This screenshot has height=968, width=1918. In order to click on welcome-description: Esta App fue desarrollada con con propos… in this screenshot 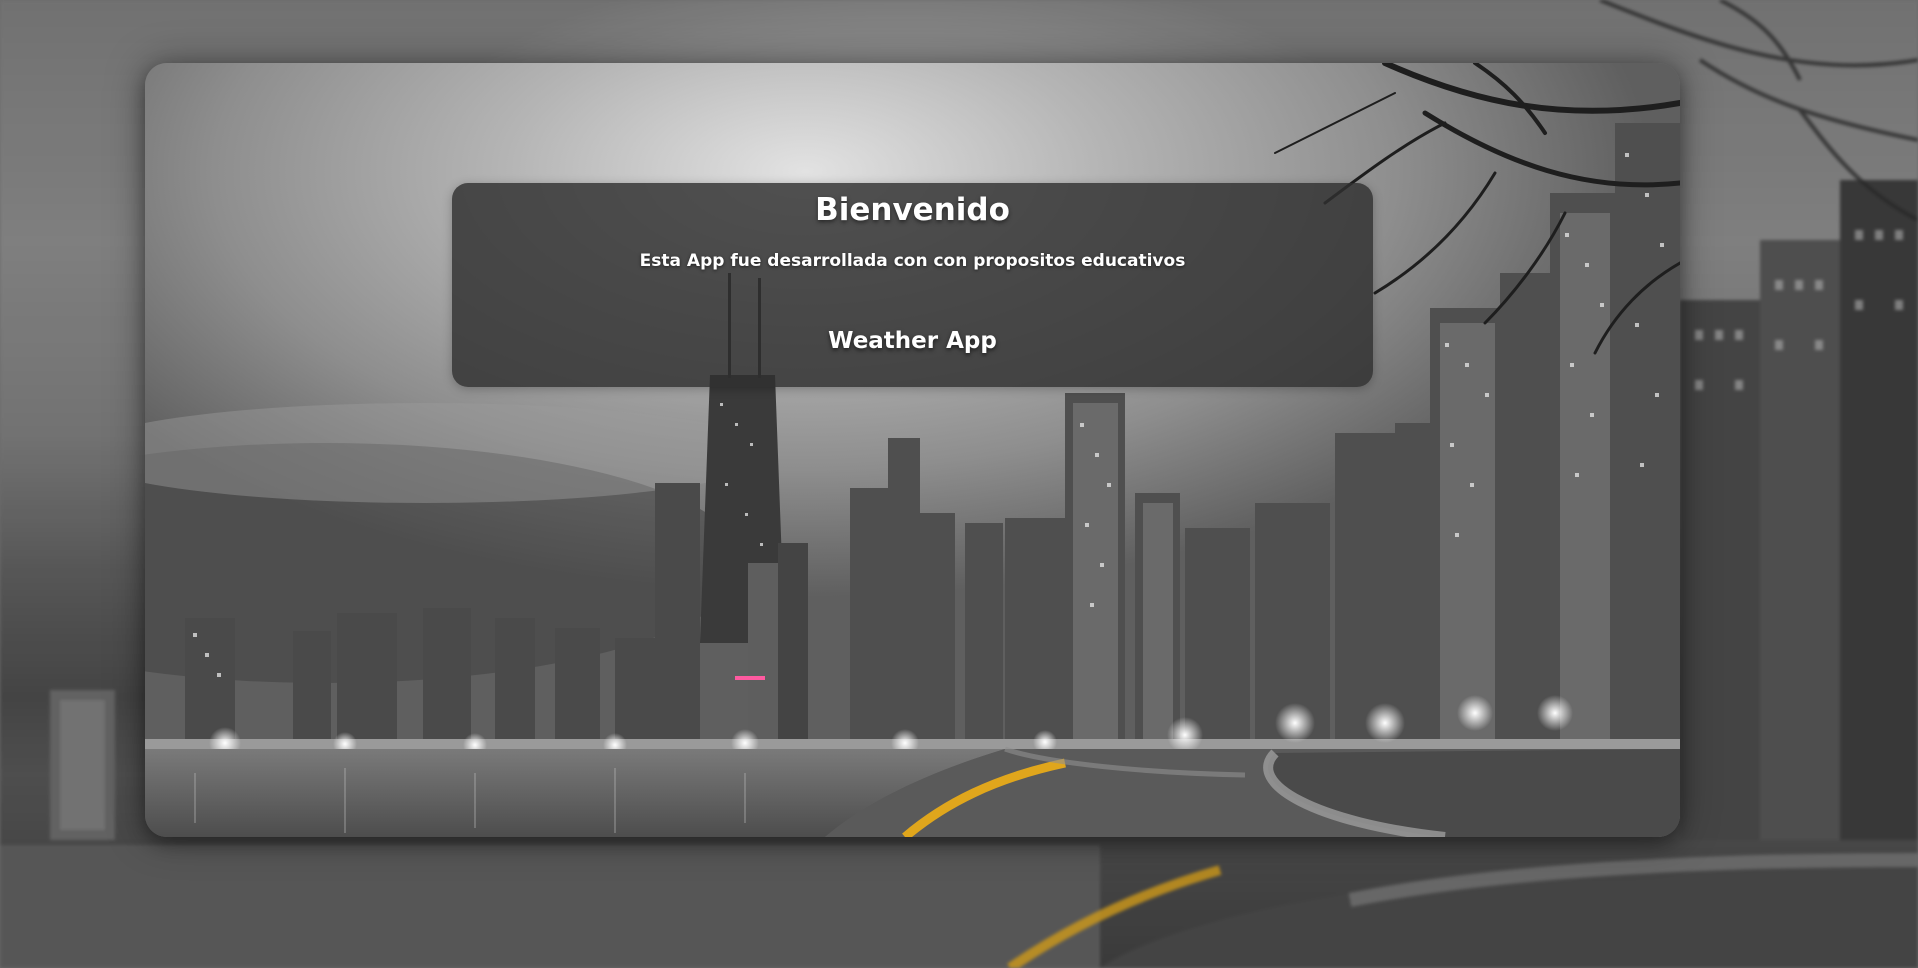, I will do `click(912, 261)`.